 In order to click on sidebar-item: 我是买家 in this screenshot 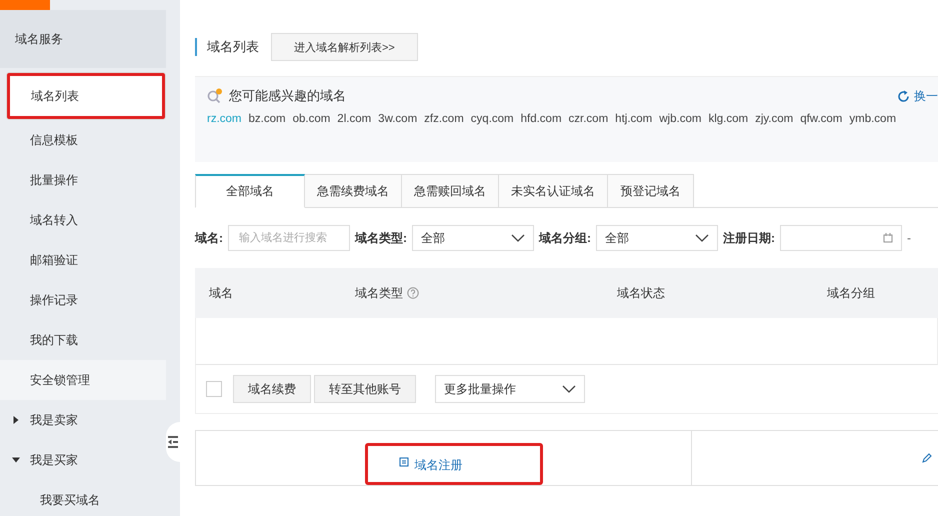, I will do `click(83, 460)`.